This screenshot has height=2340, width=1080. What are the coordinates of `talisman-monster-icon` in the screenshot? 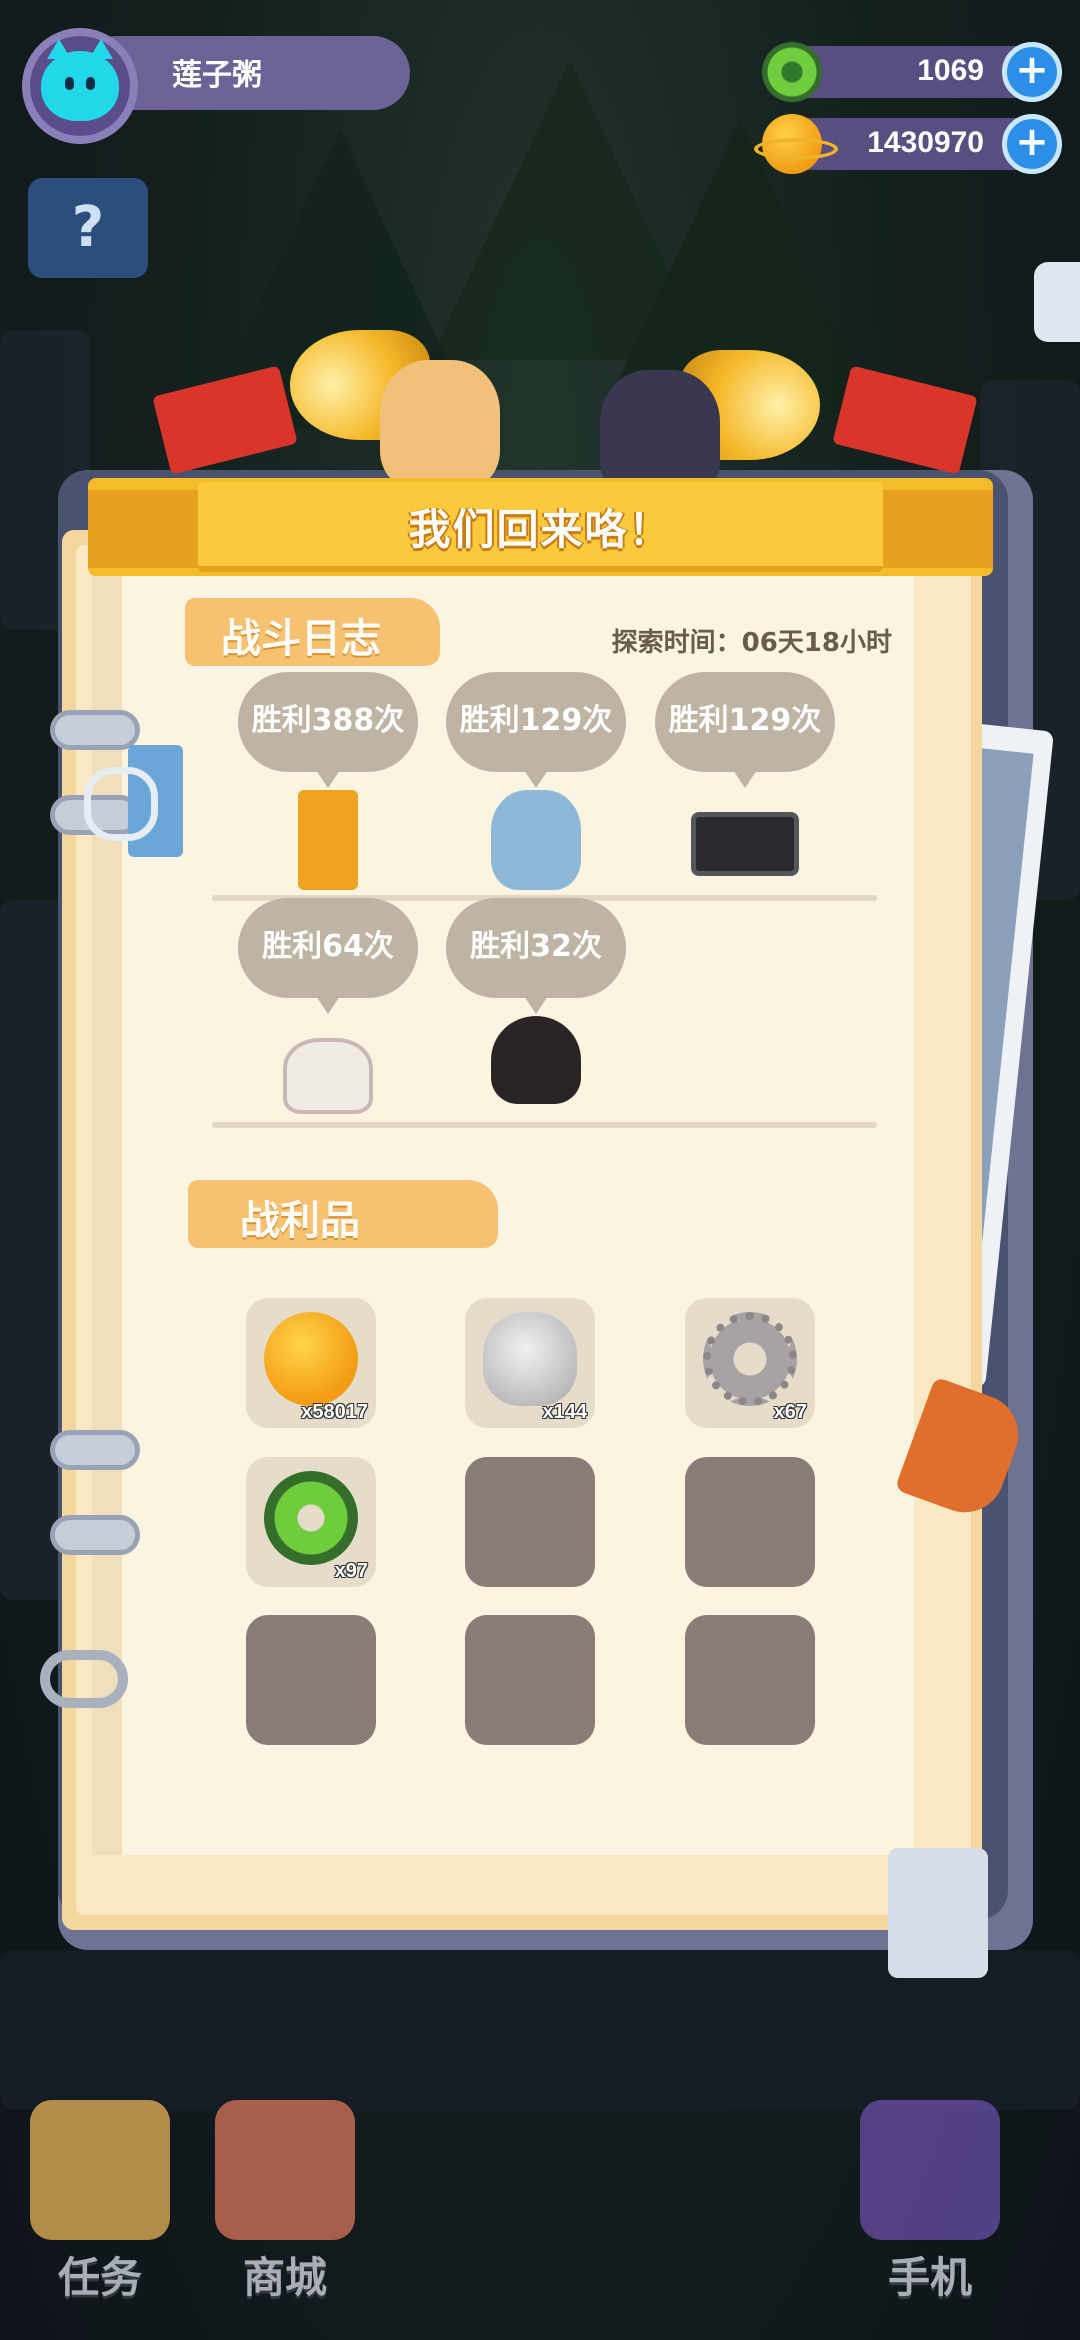 It's located at (328, 840).